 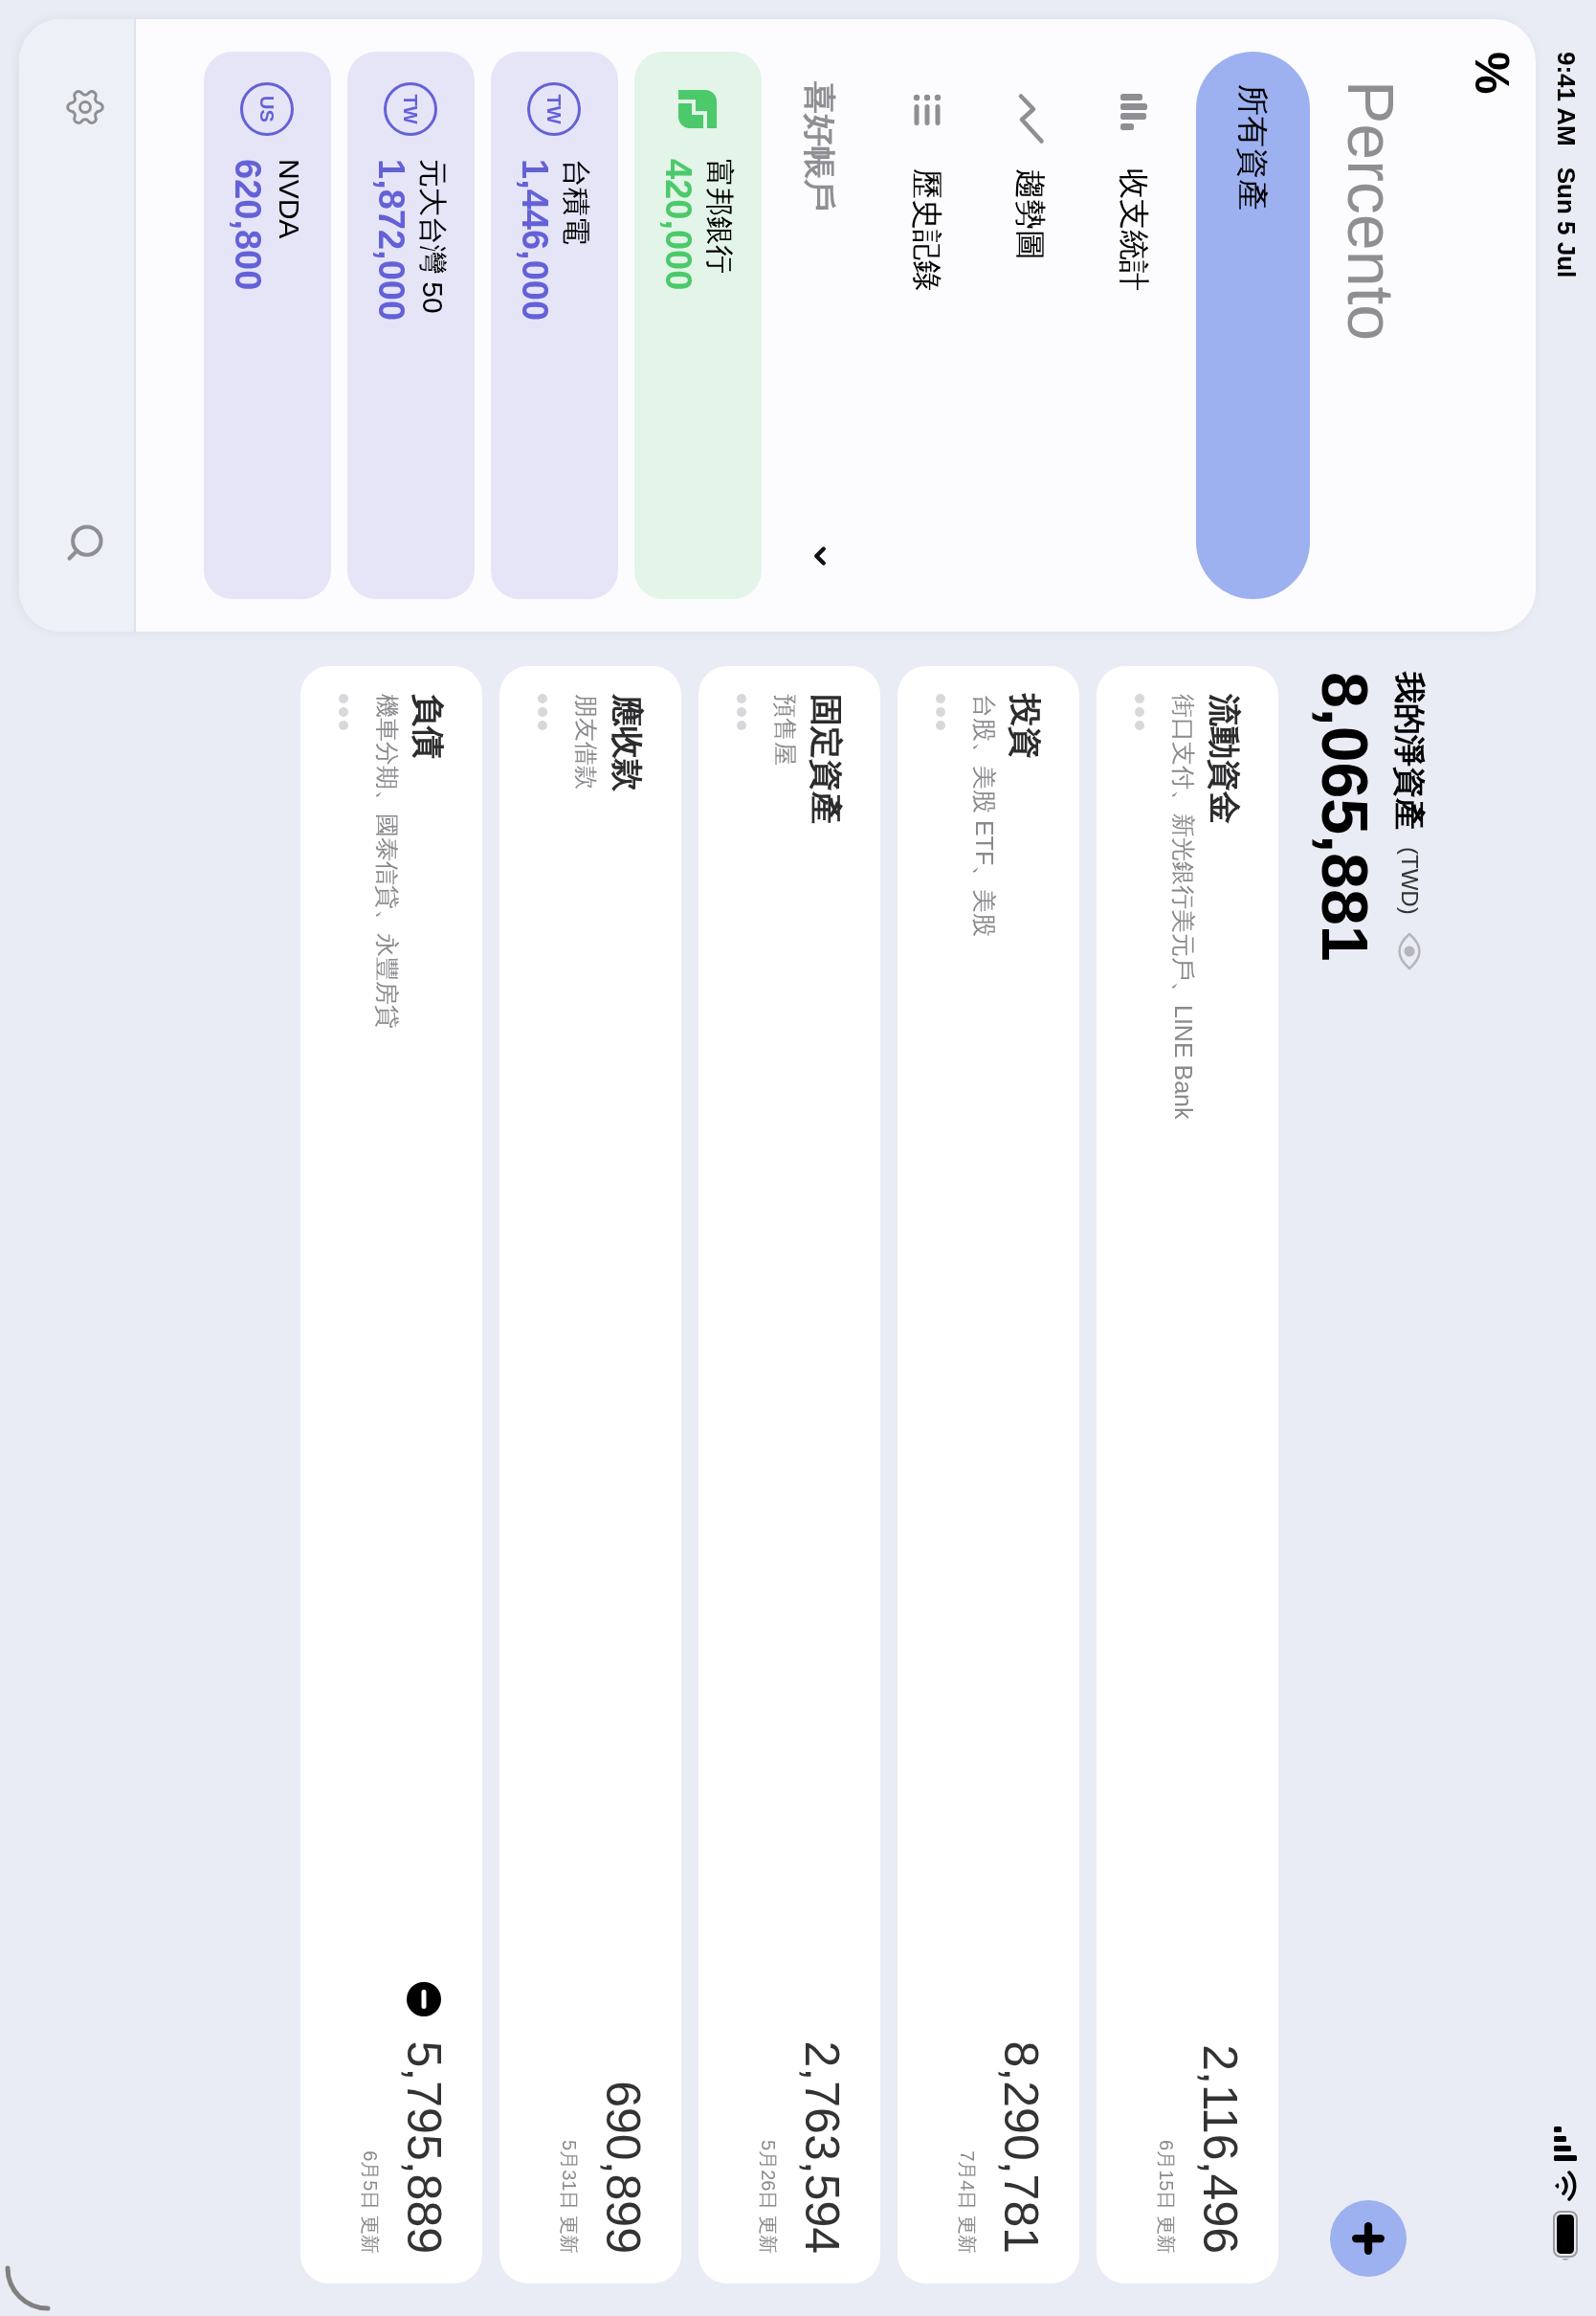 What do you see at coordinates (1567, 222) in the screenshot?
I see `status-date: Sun 5 Jul` at bounding box center [1567, 222].